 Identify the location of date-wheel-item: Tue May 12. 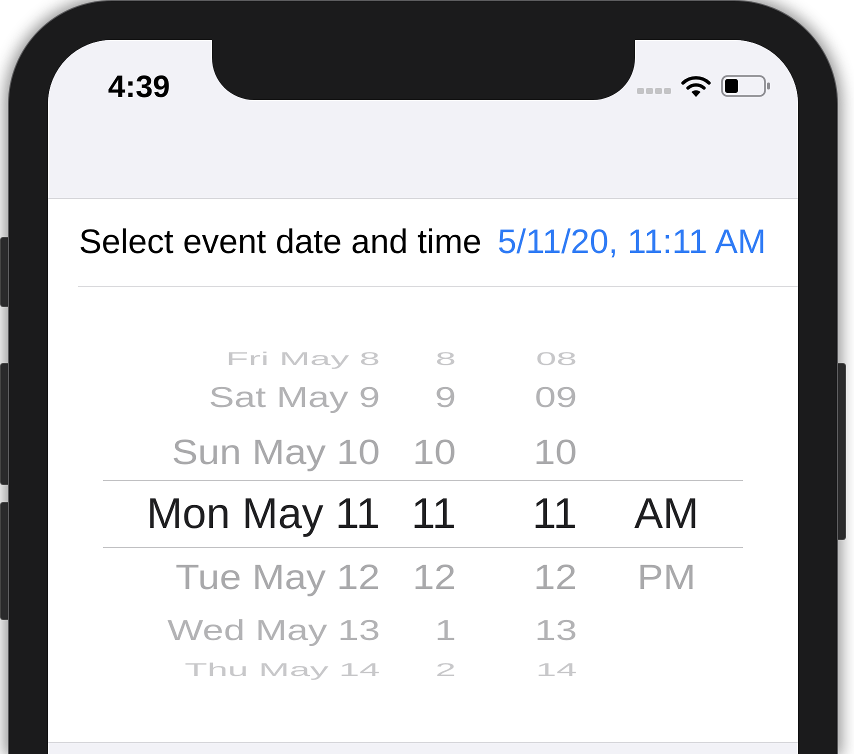
(278, 577).